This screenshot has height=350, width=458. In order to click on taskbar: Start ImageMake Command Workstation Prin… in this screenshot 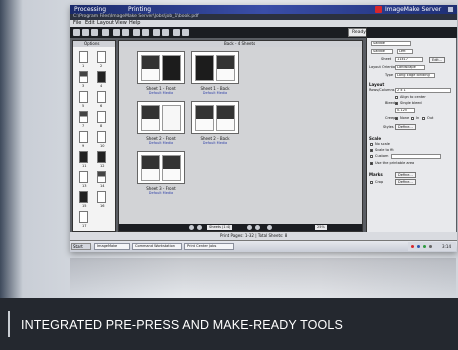, I will do `click(263, 246)`.